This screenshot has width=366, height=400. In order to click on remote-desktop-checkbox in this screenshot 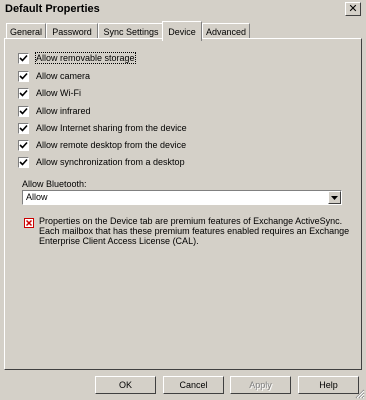, I will do `click(23, 145)`.